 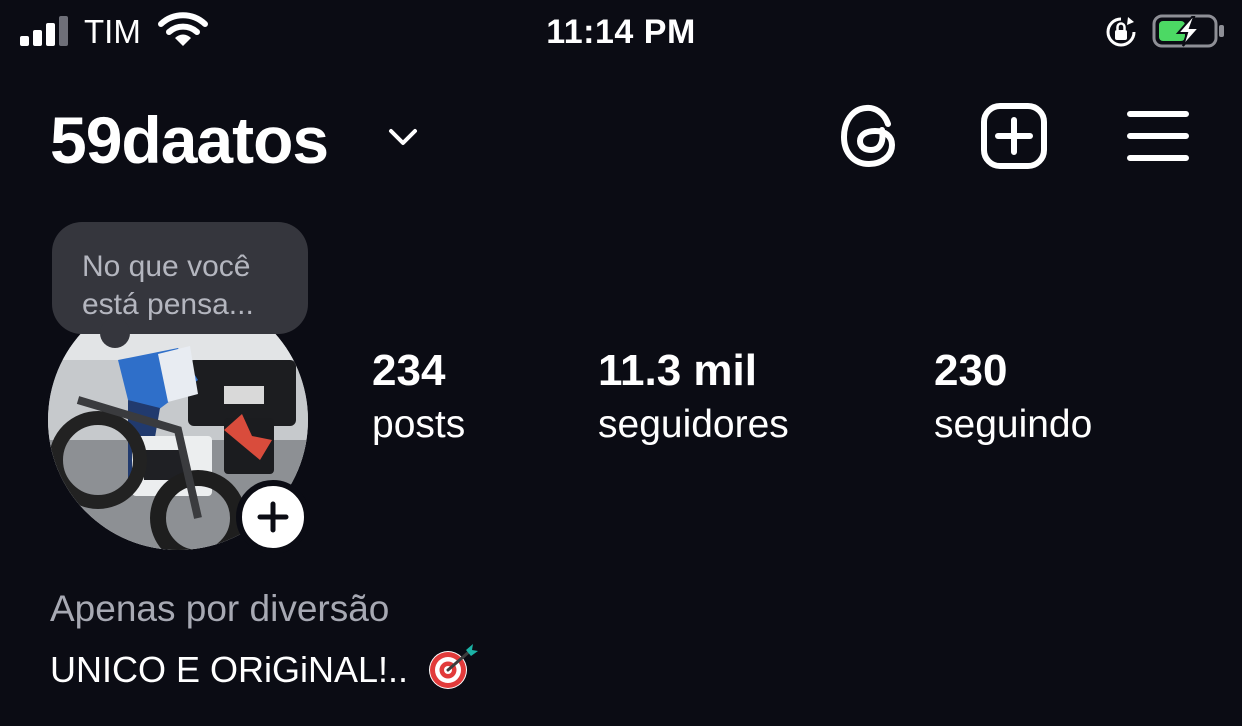 What do you see at coordinates (403, 136) in the screenshot?
I see `chevron-down-icon` at bounding box center [403, 136].